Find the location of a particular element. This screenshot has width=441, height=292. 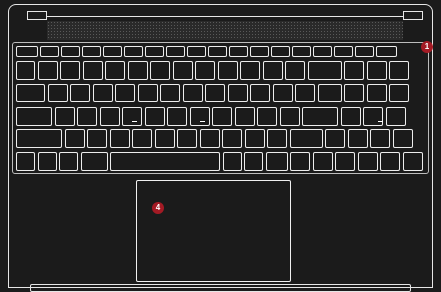

front-lip-outline is located at coordinates (220, 288).